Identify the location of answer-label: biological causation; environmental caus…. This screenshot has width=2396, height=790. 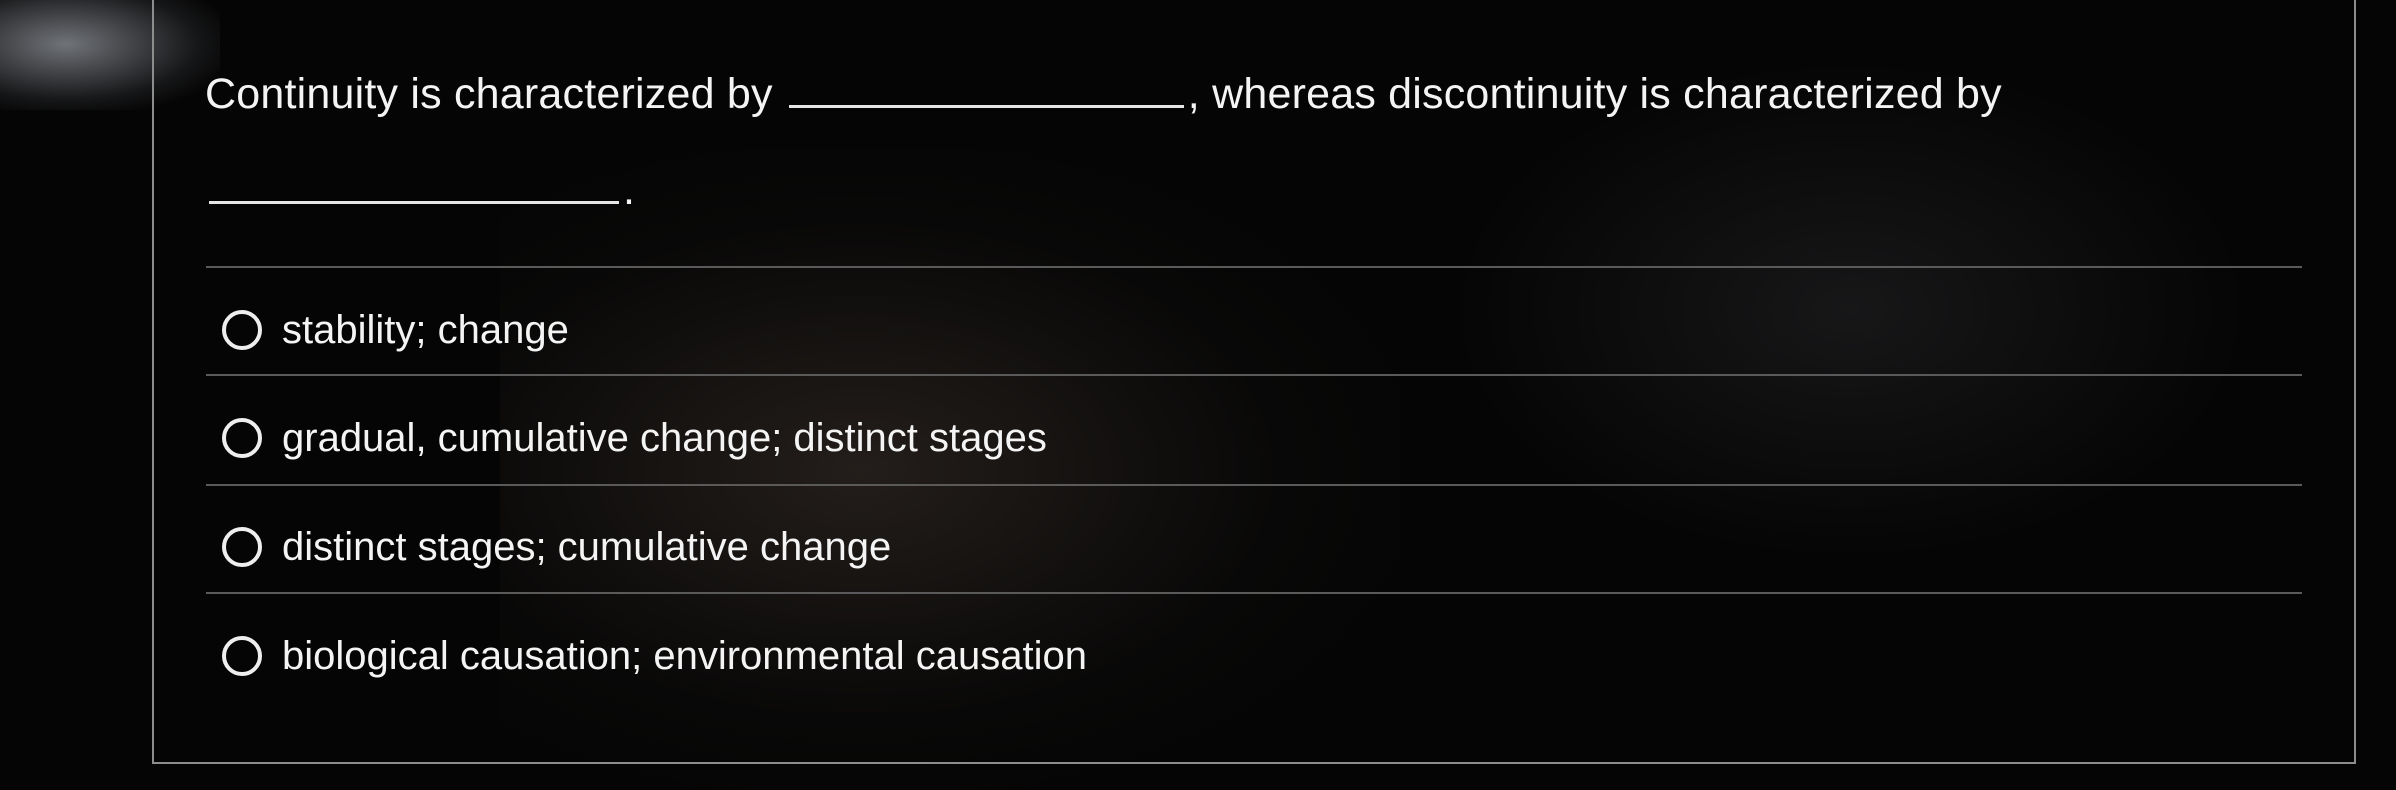
(684, 655).